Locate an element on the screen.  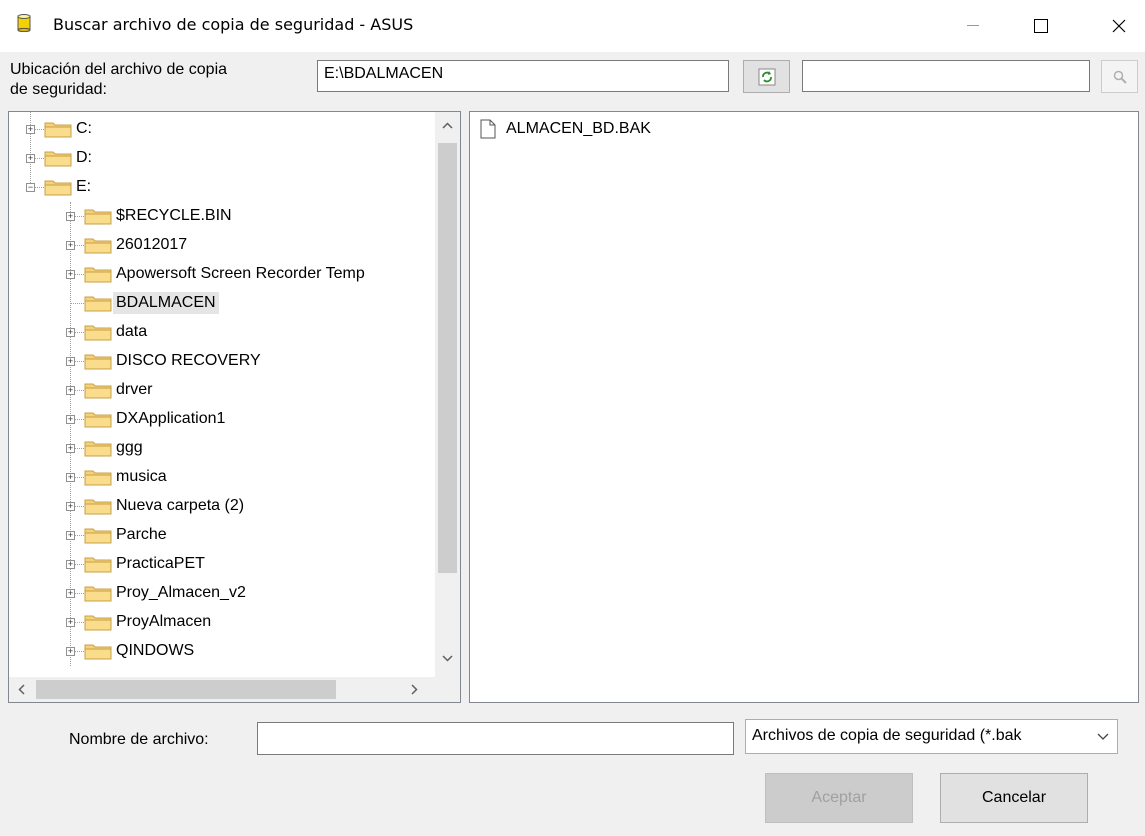
search-input is located at coordinates (946, 76).